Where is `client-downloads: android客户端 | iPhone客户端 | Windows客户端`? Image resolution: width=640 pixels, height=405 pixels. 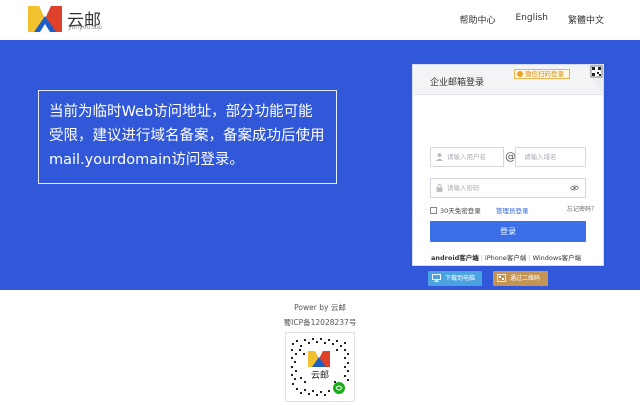
client-downloads: android客户端 | iPhone客户端 | Windows客户端 is located at coordinates (506, 258).